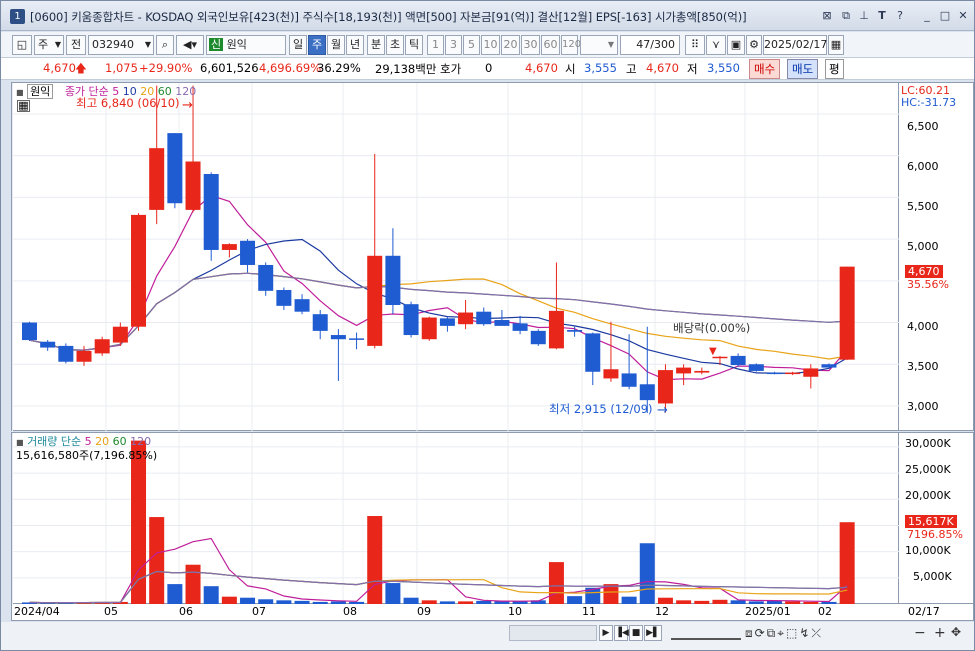 The height and width of the screenshot is (651, 975). Describe the element at coordinates (317, 45) in the screenshot. I see `period-week: 주` at that location.